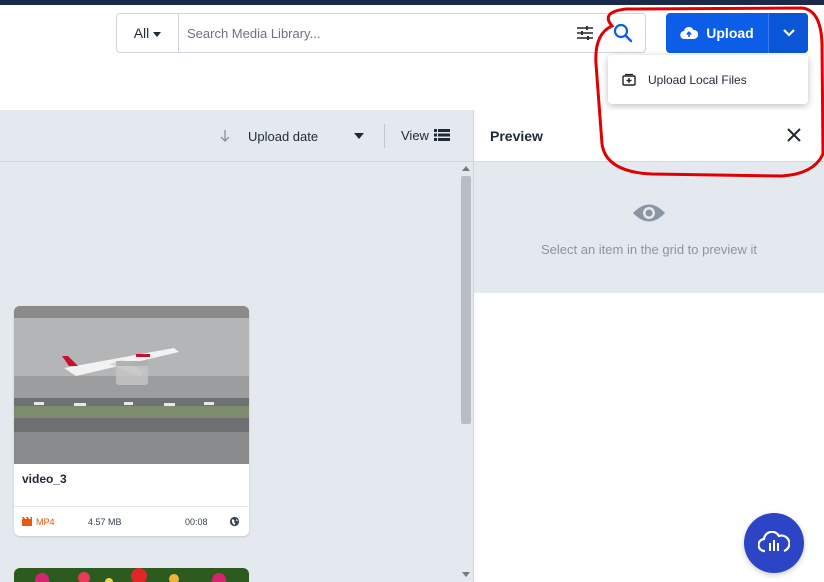 The width and height of the screenshot is (824, 582). What do you see at coordinates (730, 33) in the screenshot?
I see `upload-button-label: Upload` at bounding box center [730, 33].